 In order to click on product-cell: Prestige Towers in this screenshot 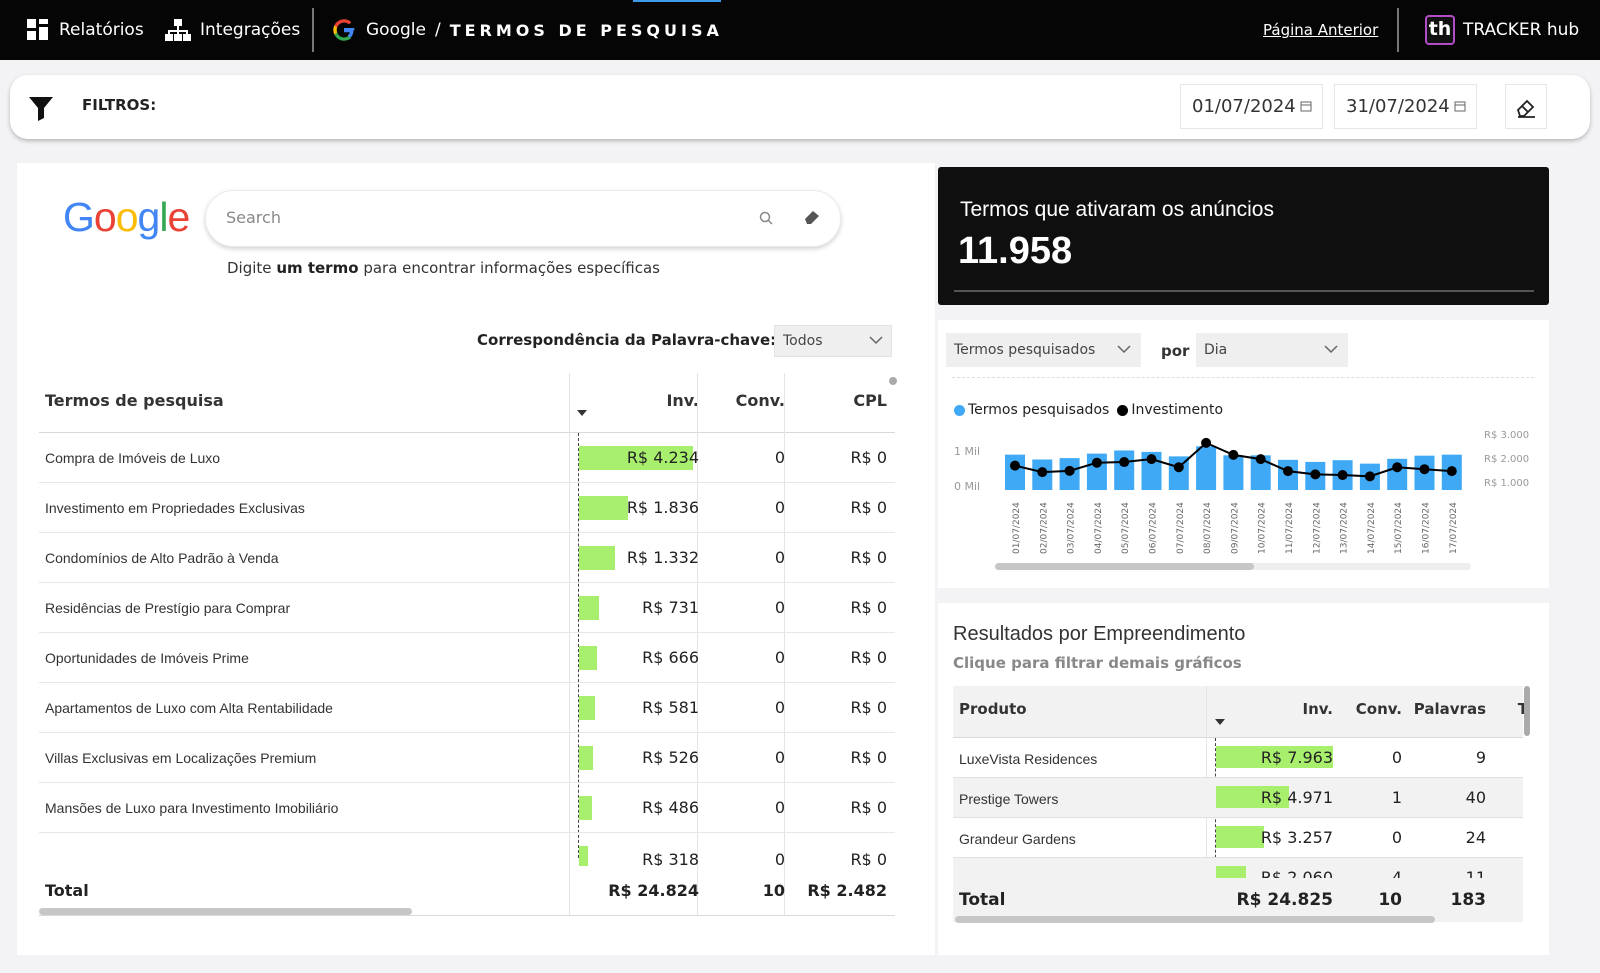, I will do `click(1009, 799)`.